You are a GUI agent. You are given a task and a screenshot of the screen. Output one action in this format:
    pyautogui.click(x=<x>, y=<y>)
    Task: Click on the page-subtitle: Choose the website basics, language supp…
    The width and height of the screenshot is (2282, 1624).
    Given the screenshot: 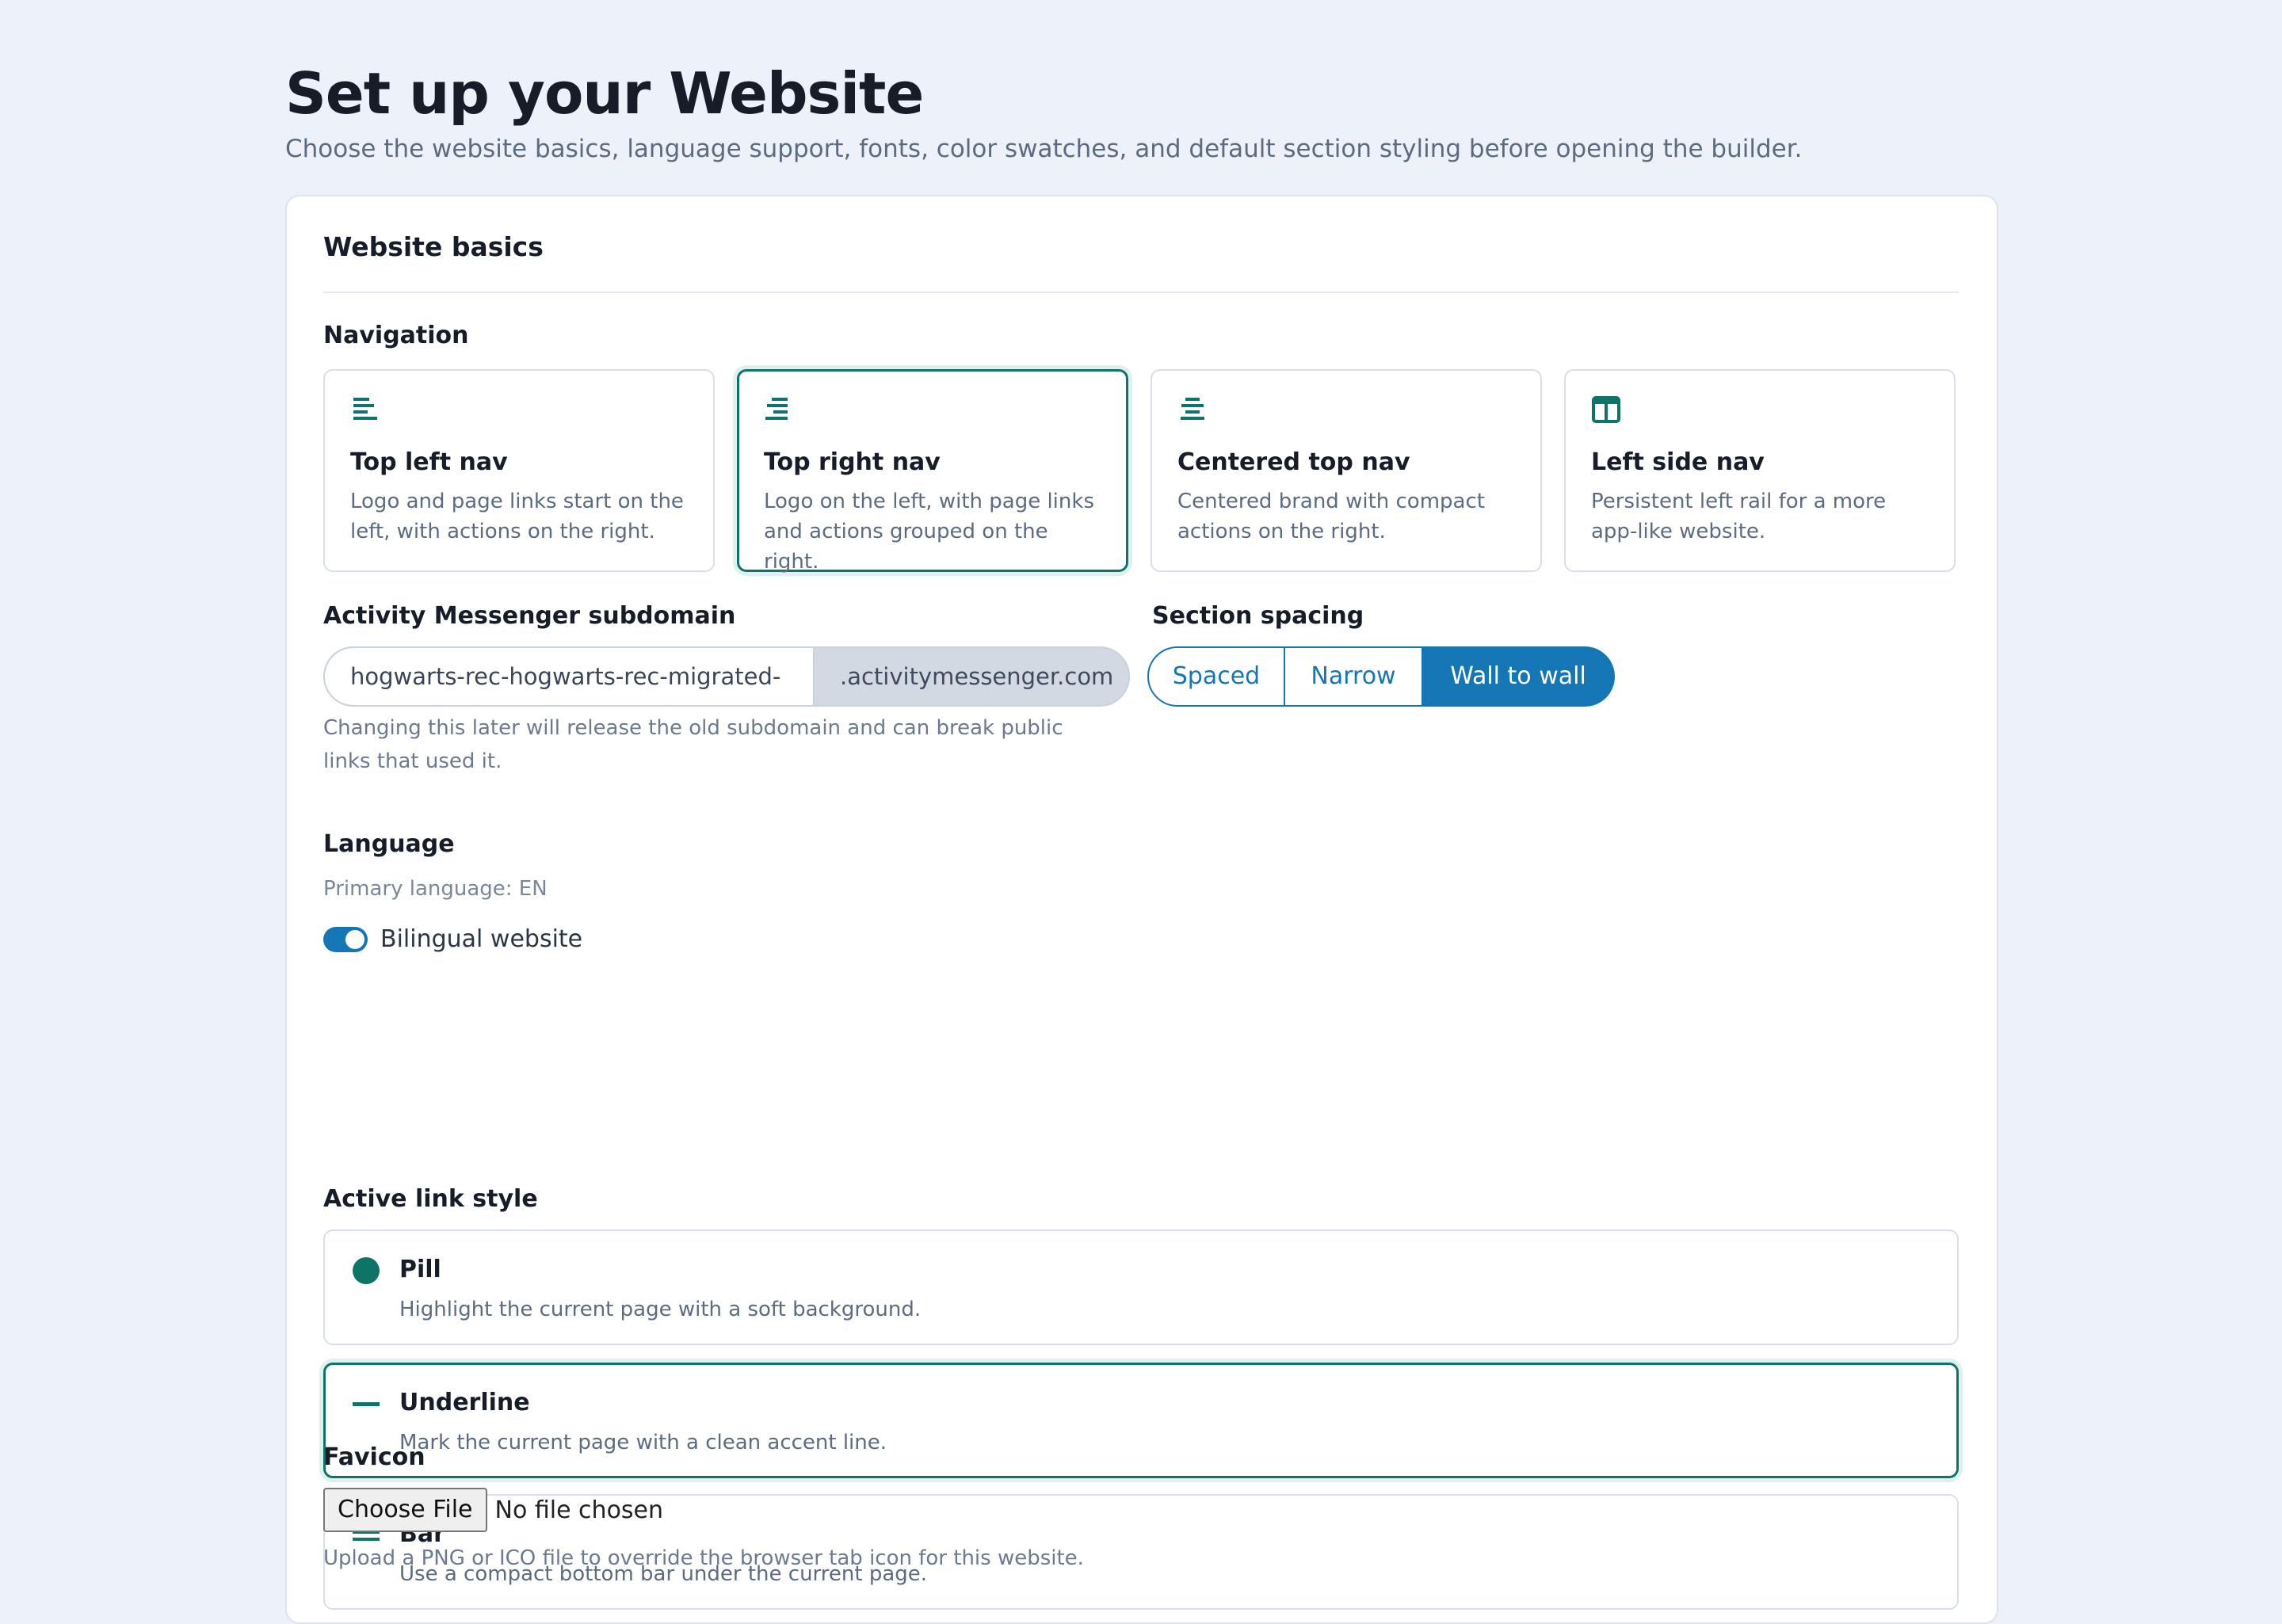 What is the action you would take?
    pyautogui.click(x=1044, y=149)
    